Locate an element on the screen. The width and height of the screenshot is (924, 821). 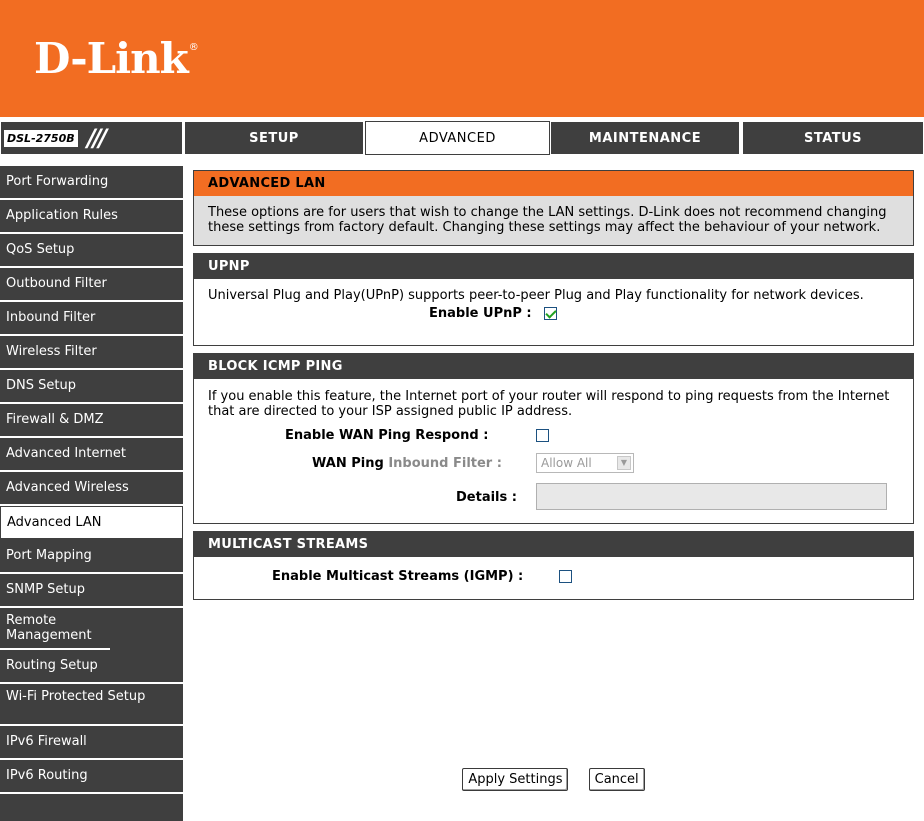
wan-ping-respond-row: Enable WAN Ping Respond : is located at coordinates (555, 437).